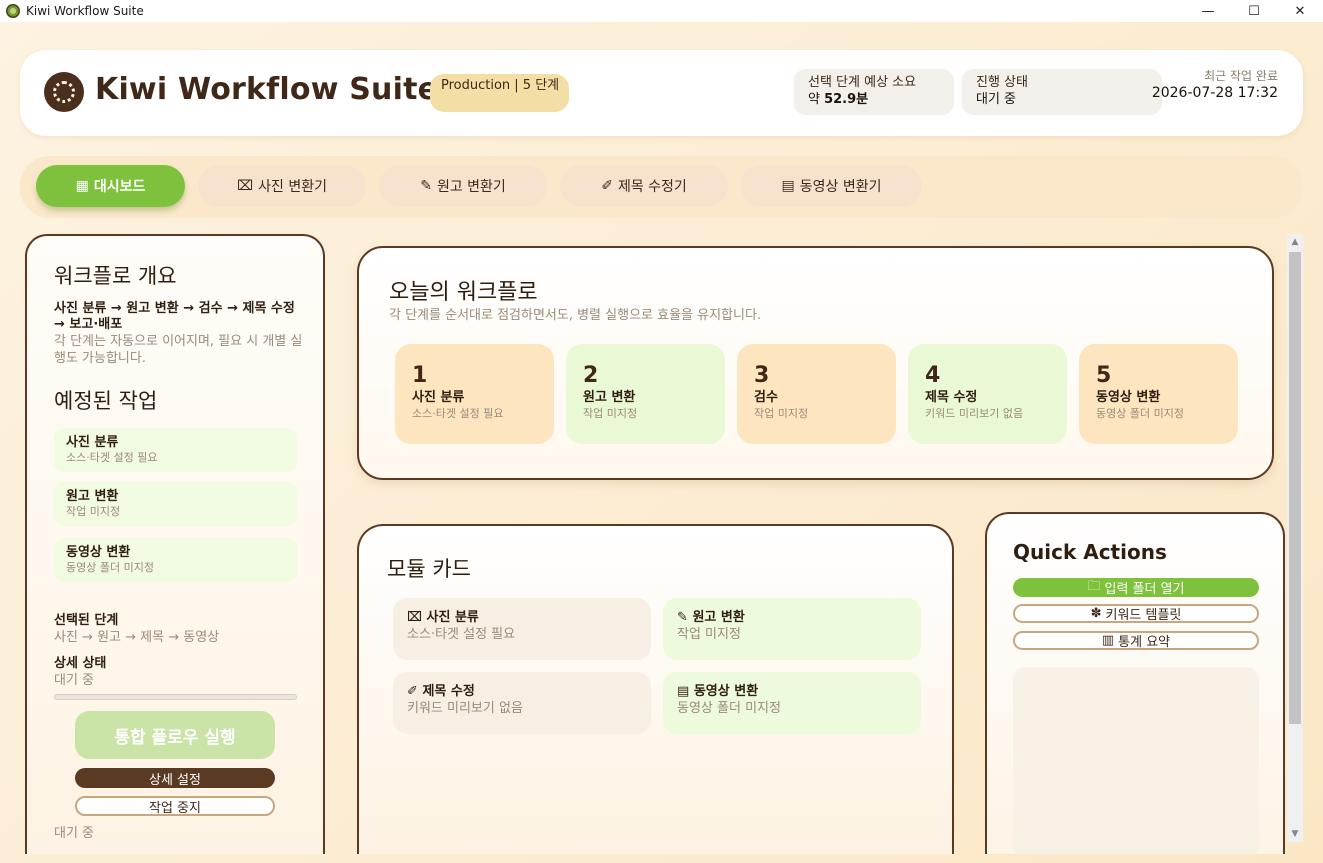 The image size is (1323, 863). Describe the element at coordinates (729, 708) in the screenshot. I see `module-sub: 동영상 폴더 미지정` at that location.